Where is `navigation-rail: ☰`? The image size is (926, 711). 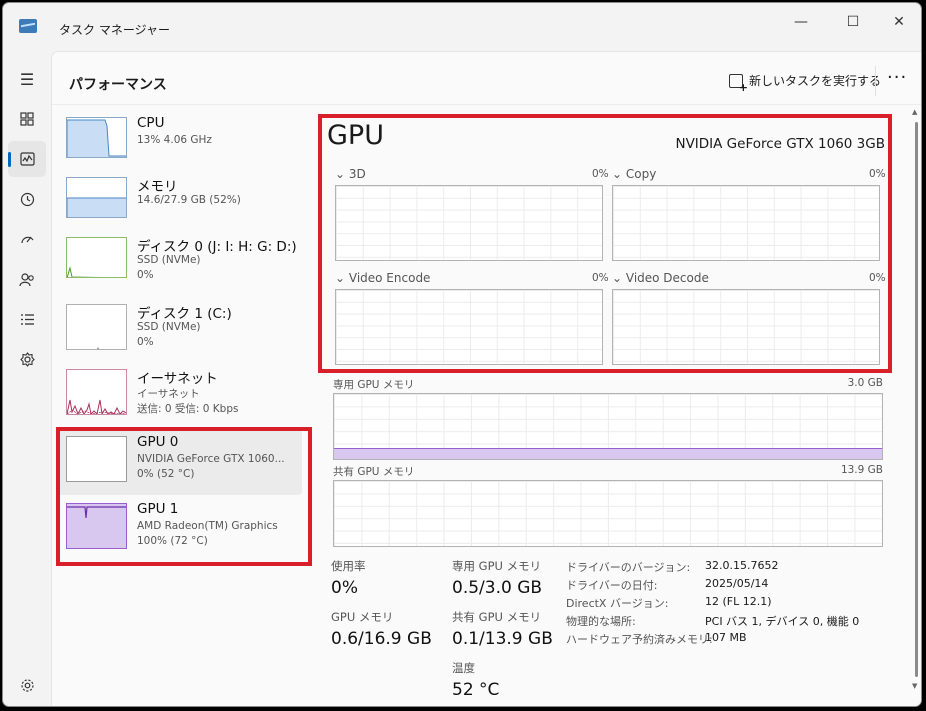
navigation-rail: ☰ is located at coordinates (27, 378).